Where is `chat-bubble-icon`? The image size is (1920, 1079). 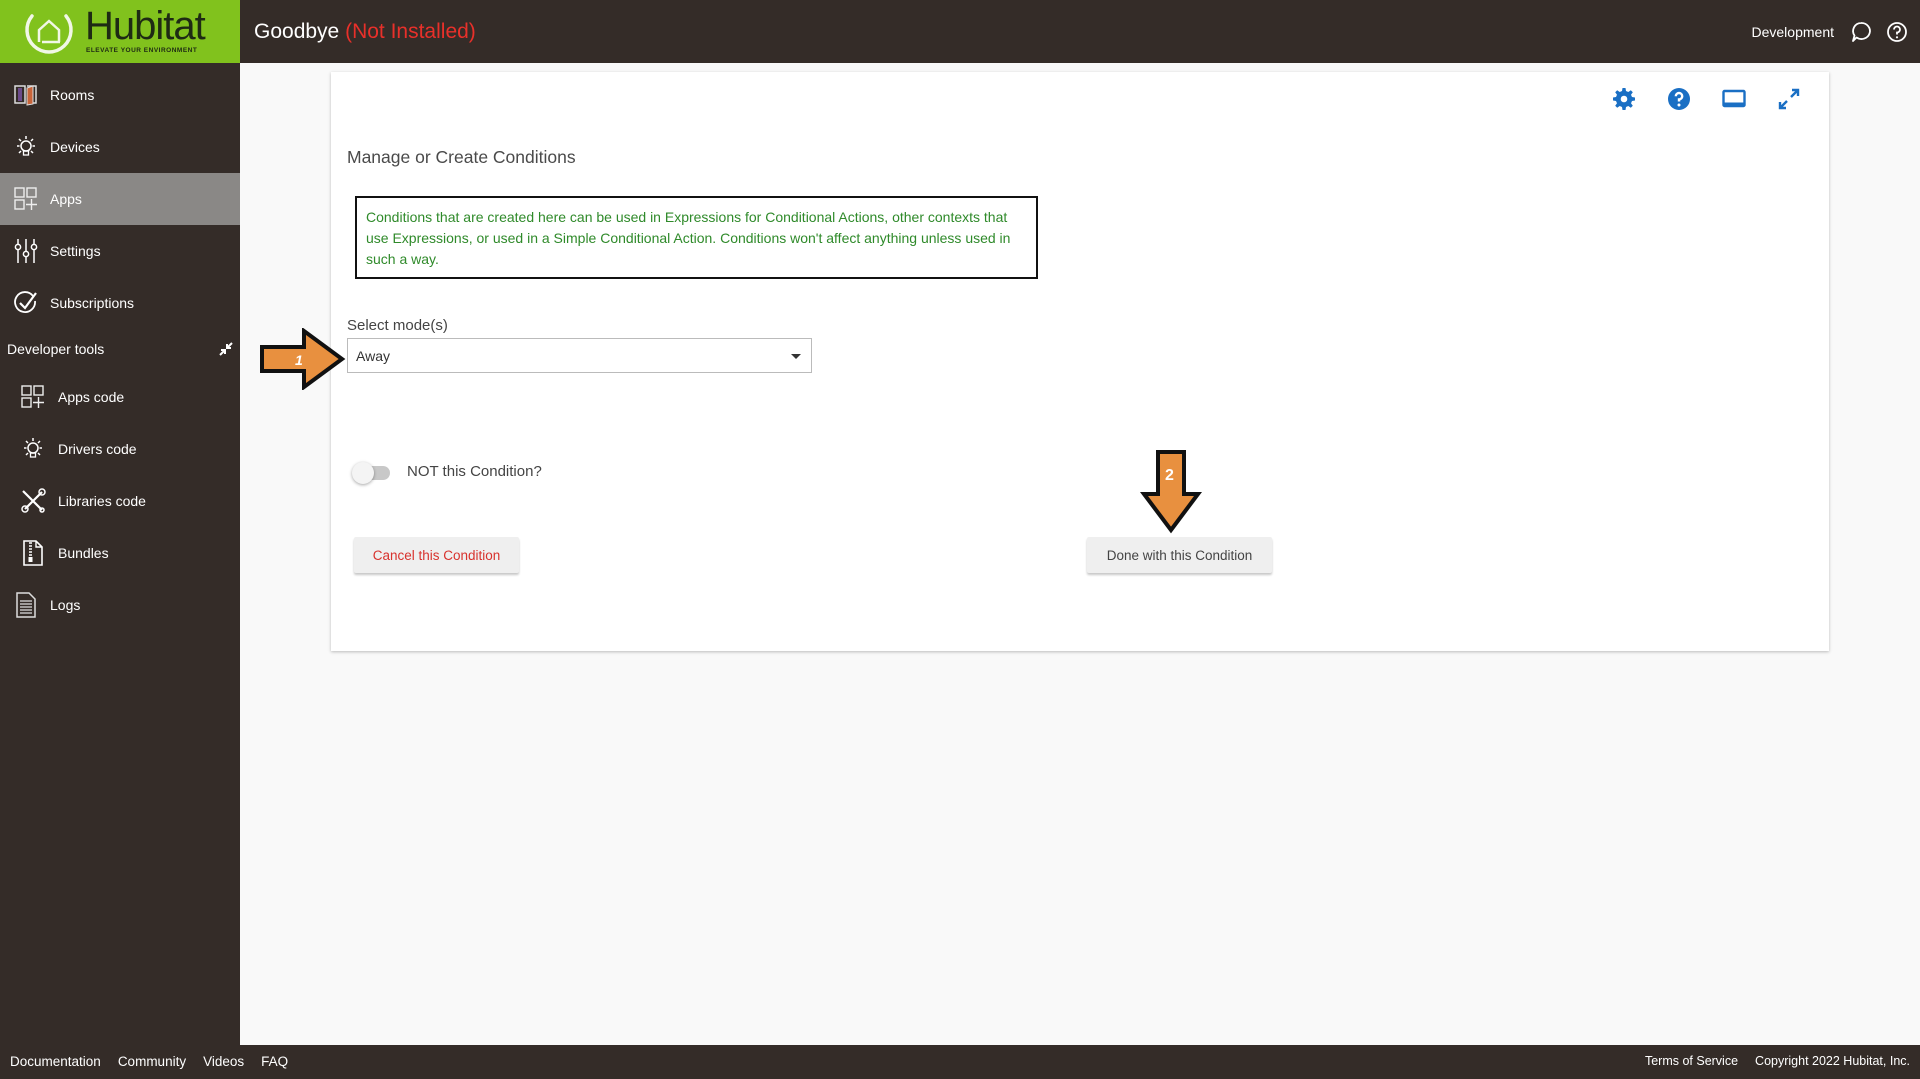 chat-bubble-icon is located at coordinates (1861, 32).